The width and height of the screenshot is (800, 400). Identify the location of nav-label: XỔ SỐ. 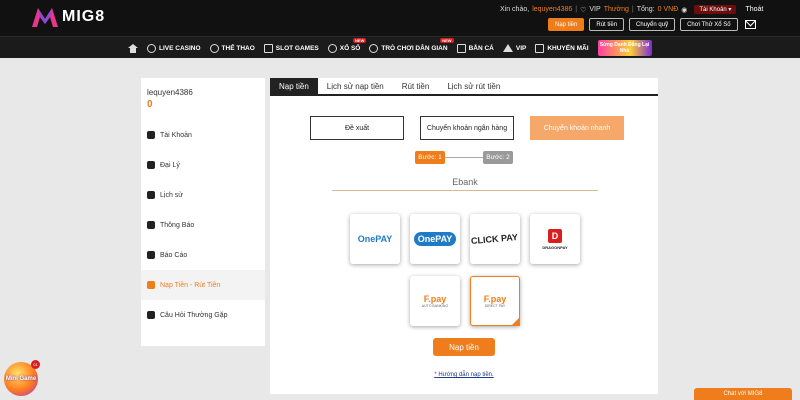
(350, 48).